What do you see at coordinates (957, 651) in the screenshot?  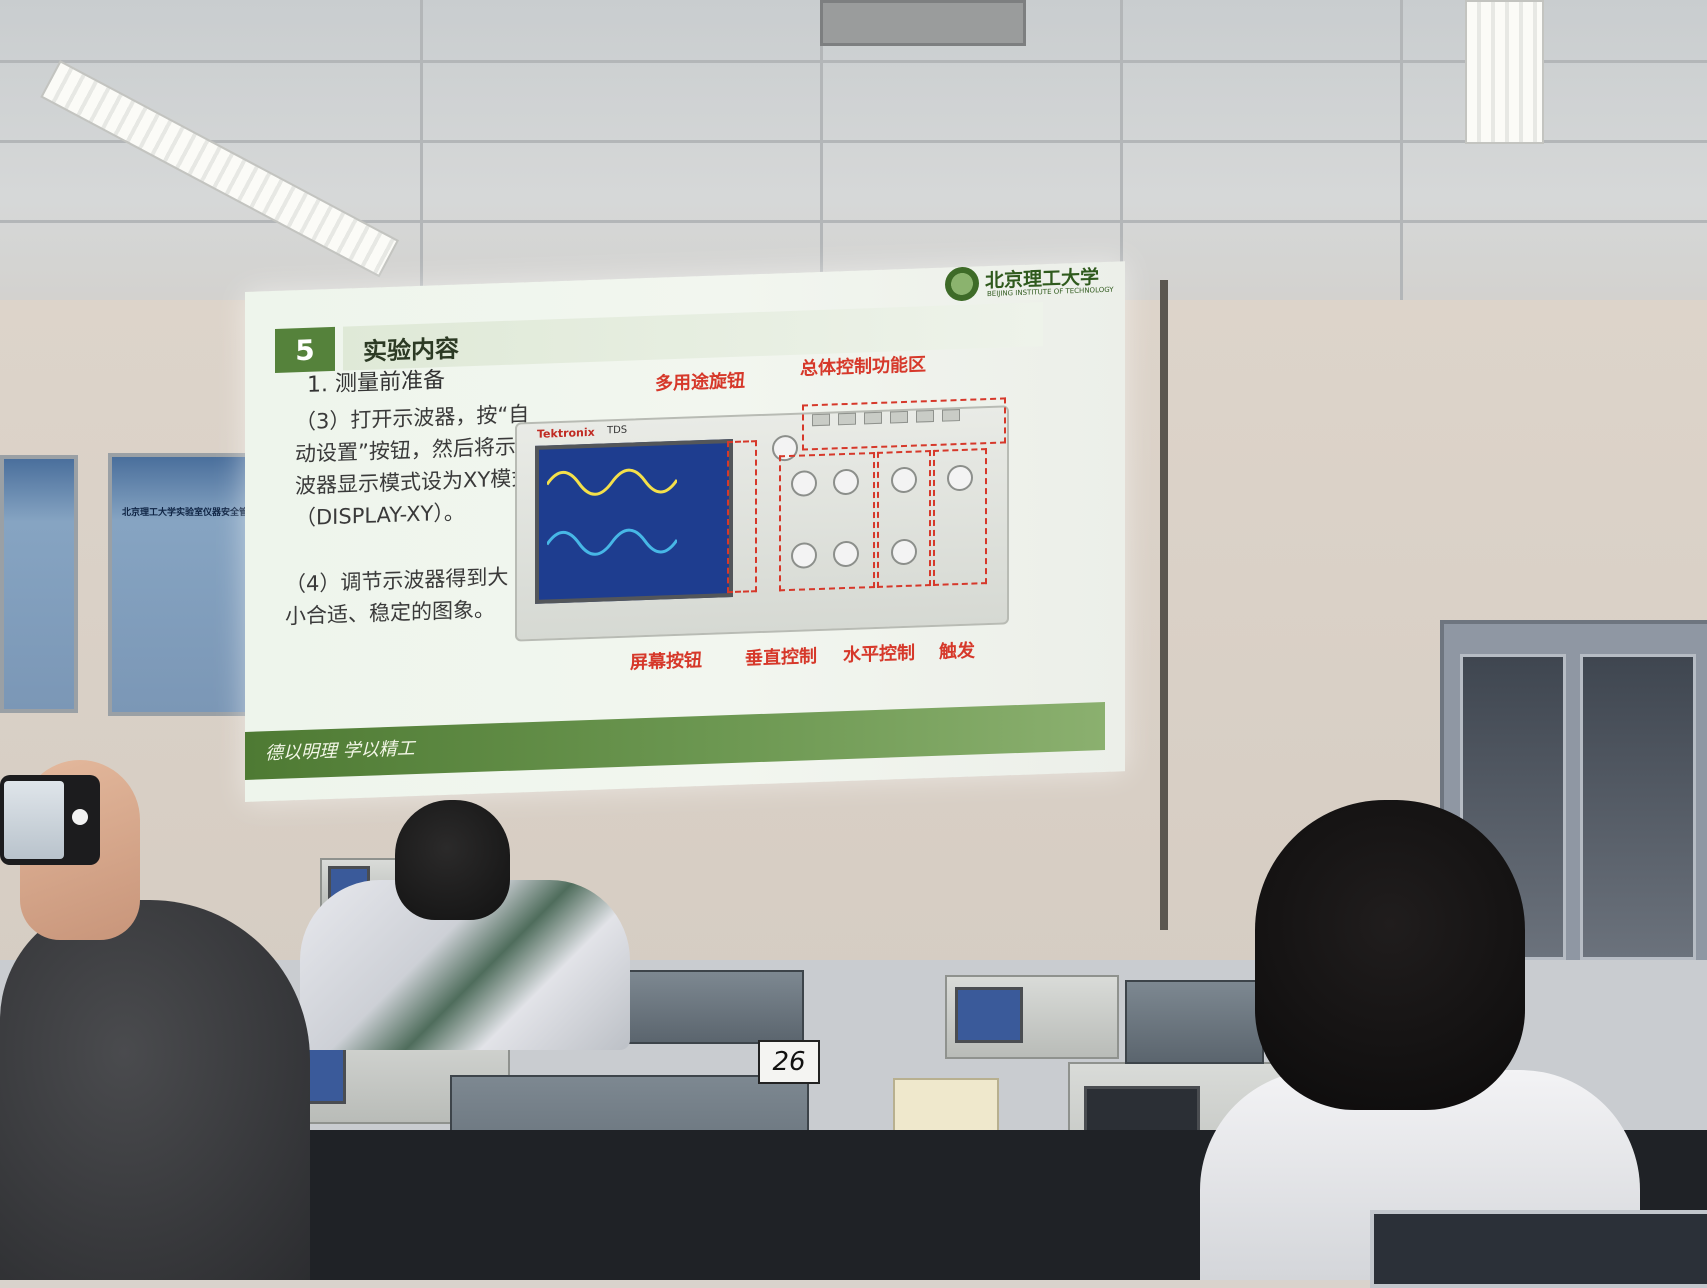 I see `annotation-trigger: 触发` at bounding box center [957, 651].